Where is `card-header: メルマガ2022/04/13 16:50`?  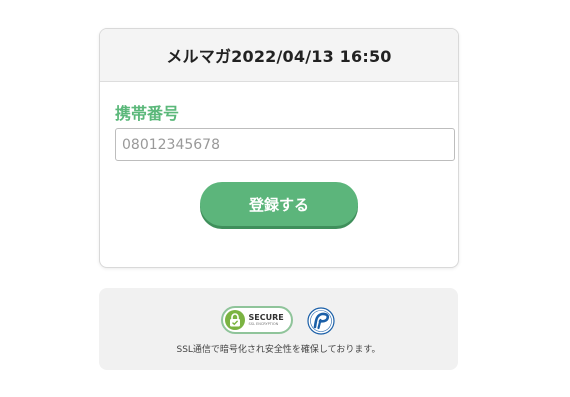 card-header: メルマガ2022/04/13 16:50 is located at coordinates (279, 55).